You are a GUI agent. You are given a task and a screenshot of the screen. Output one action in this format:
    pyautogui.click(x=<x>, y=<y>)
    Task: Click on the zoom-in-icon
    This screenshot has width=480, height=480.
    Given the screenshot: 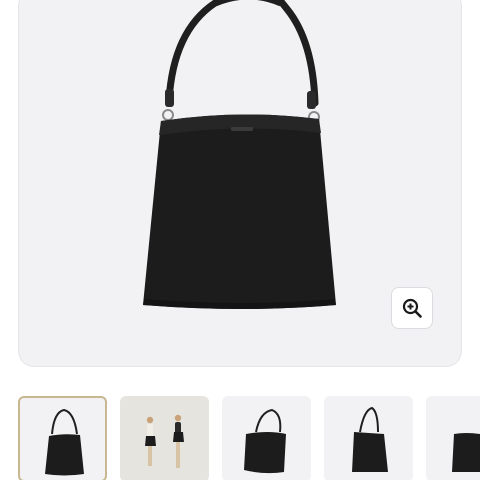 What is the action you would take?
    pyautogui.click(x=412, y=308)
    